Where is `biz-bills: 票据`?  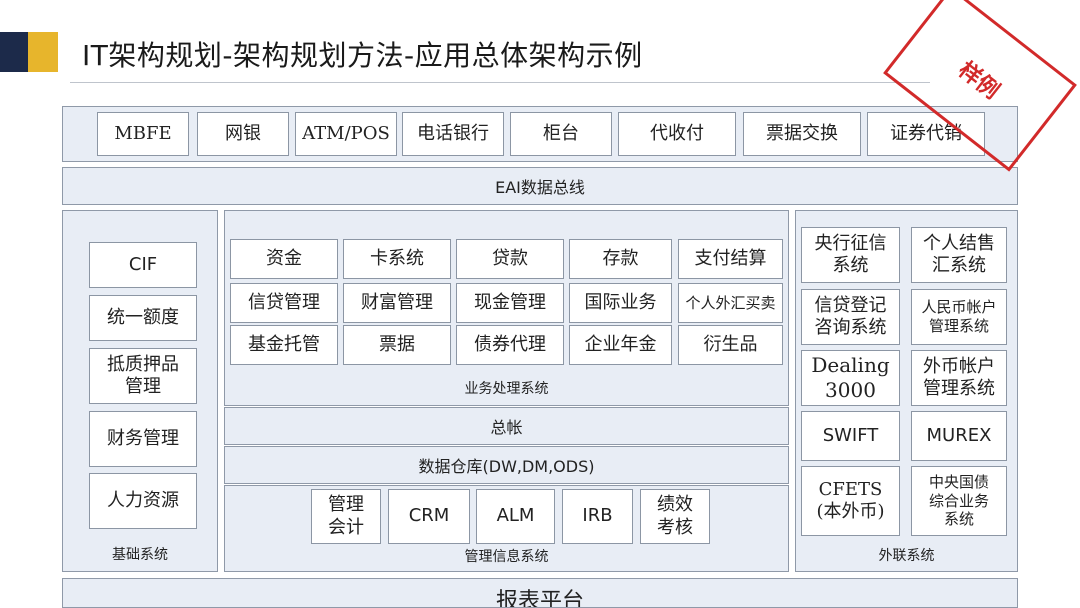 biz-bills: 票据 is located at coordinates (397, 345).